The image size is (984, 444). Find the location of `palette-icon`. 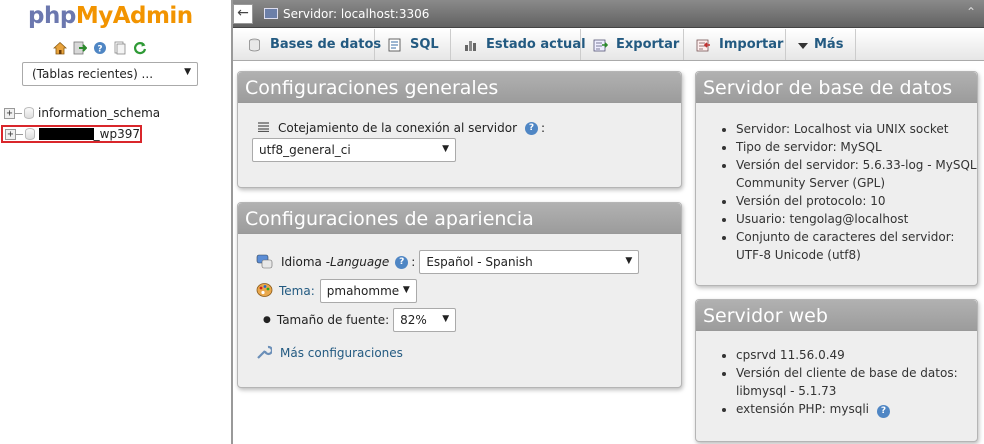

palette-icon is located at coordinates (264, 291).